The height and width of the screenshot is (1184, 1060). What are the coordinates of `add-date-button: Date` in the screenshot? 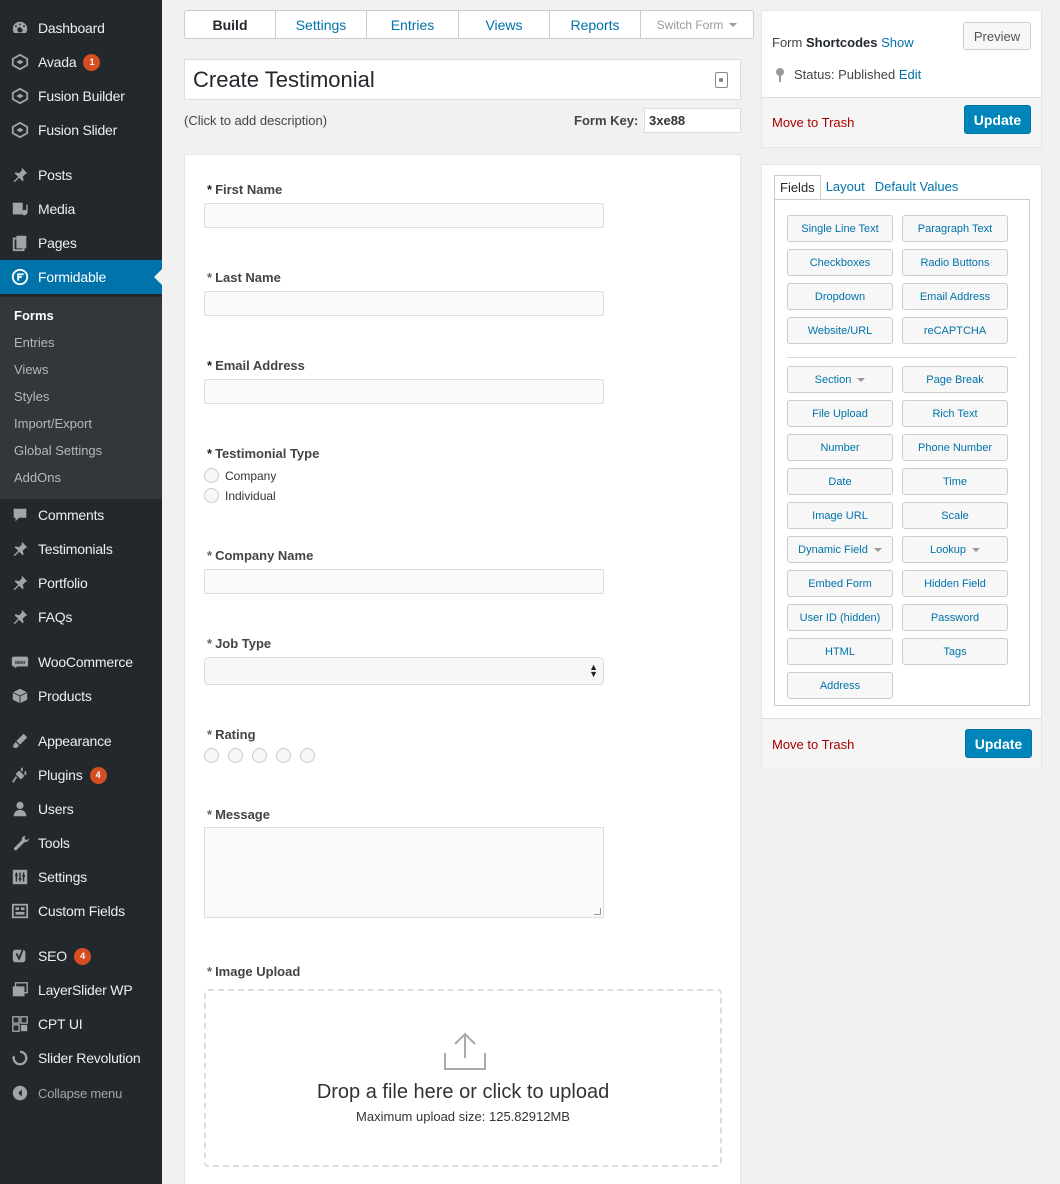 It's located at (840, 481).